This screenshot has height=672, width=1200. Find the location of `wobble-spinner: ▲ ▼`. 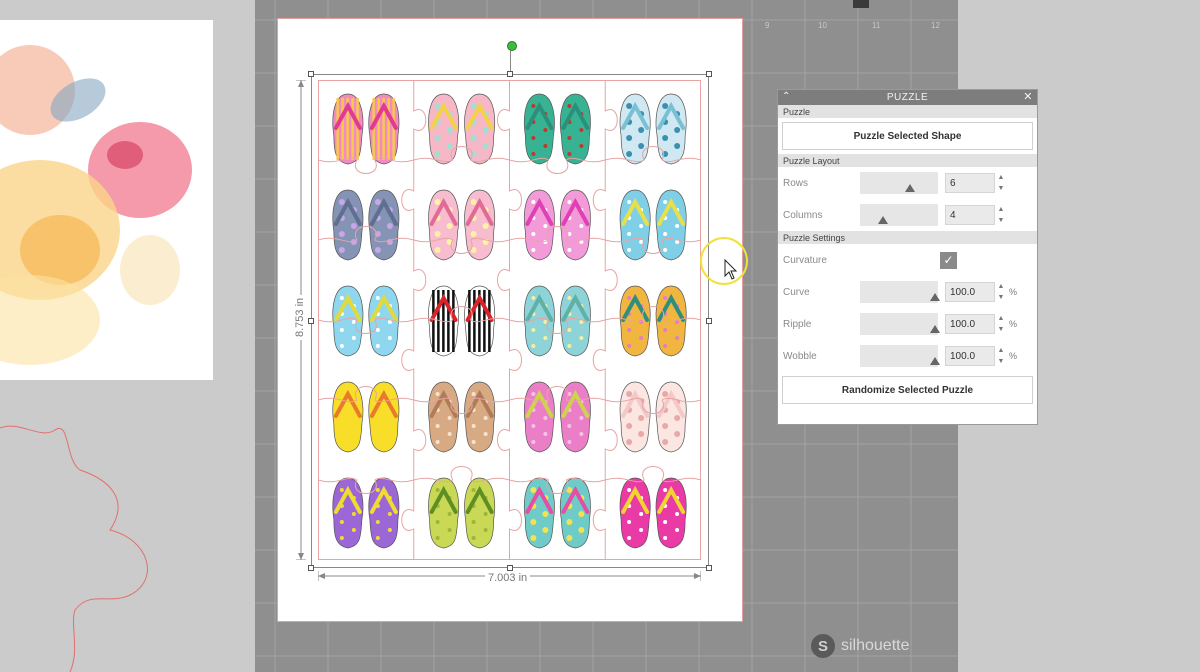

wobble-spinner: ▲ ▼ is located at coordinates (1001, 356).